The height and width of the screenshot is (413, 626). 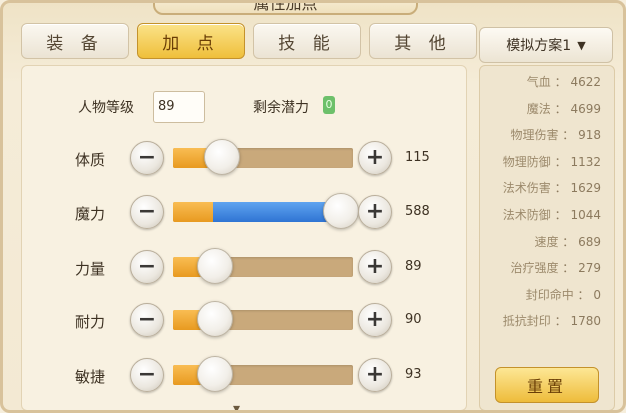 I want to click on stat-value: 689, so click(x=589, y=242).